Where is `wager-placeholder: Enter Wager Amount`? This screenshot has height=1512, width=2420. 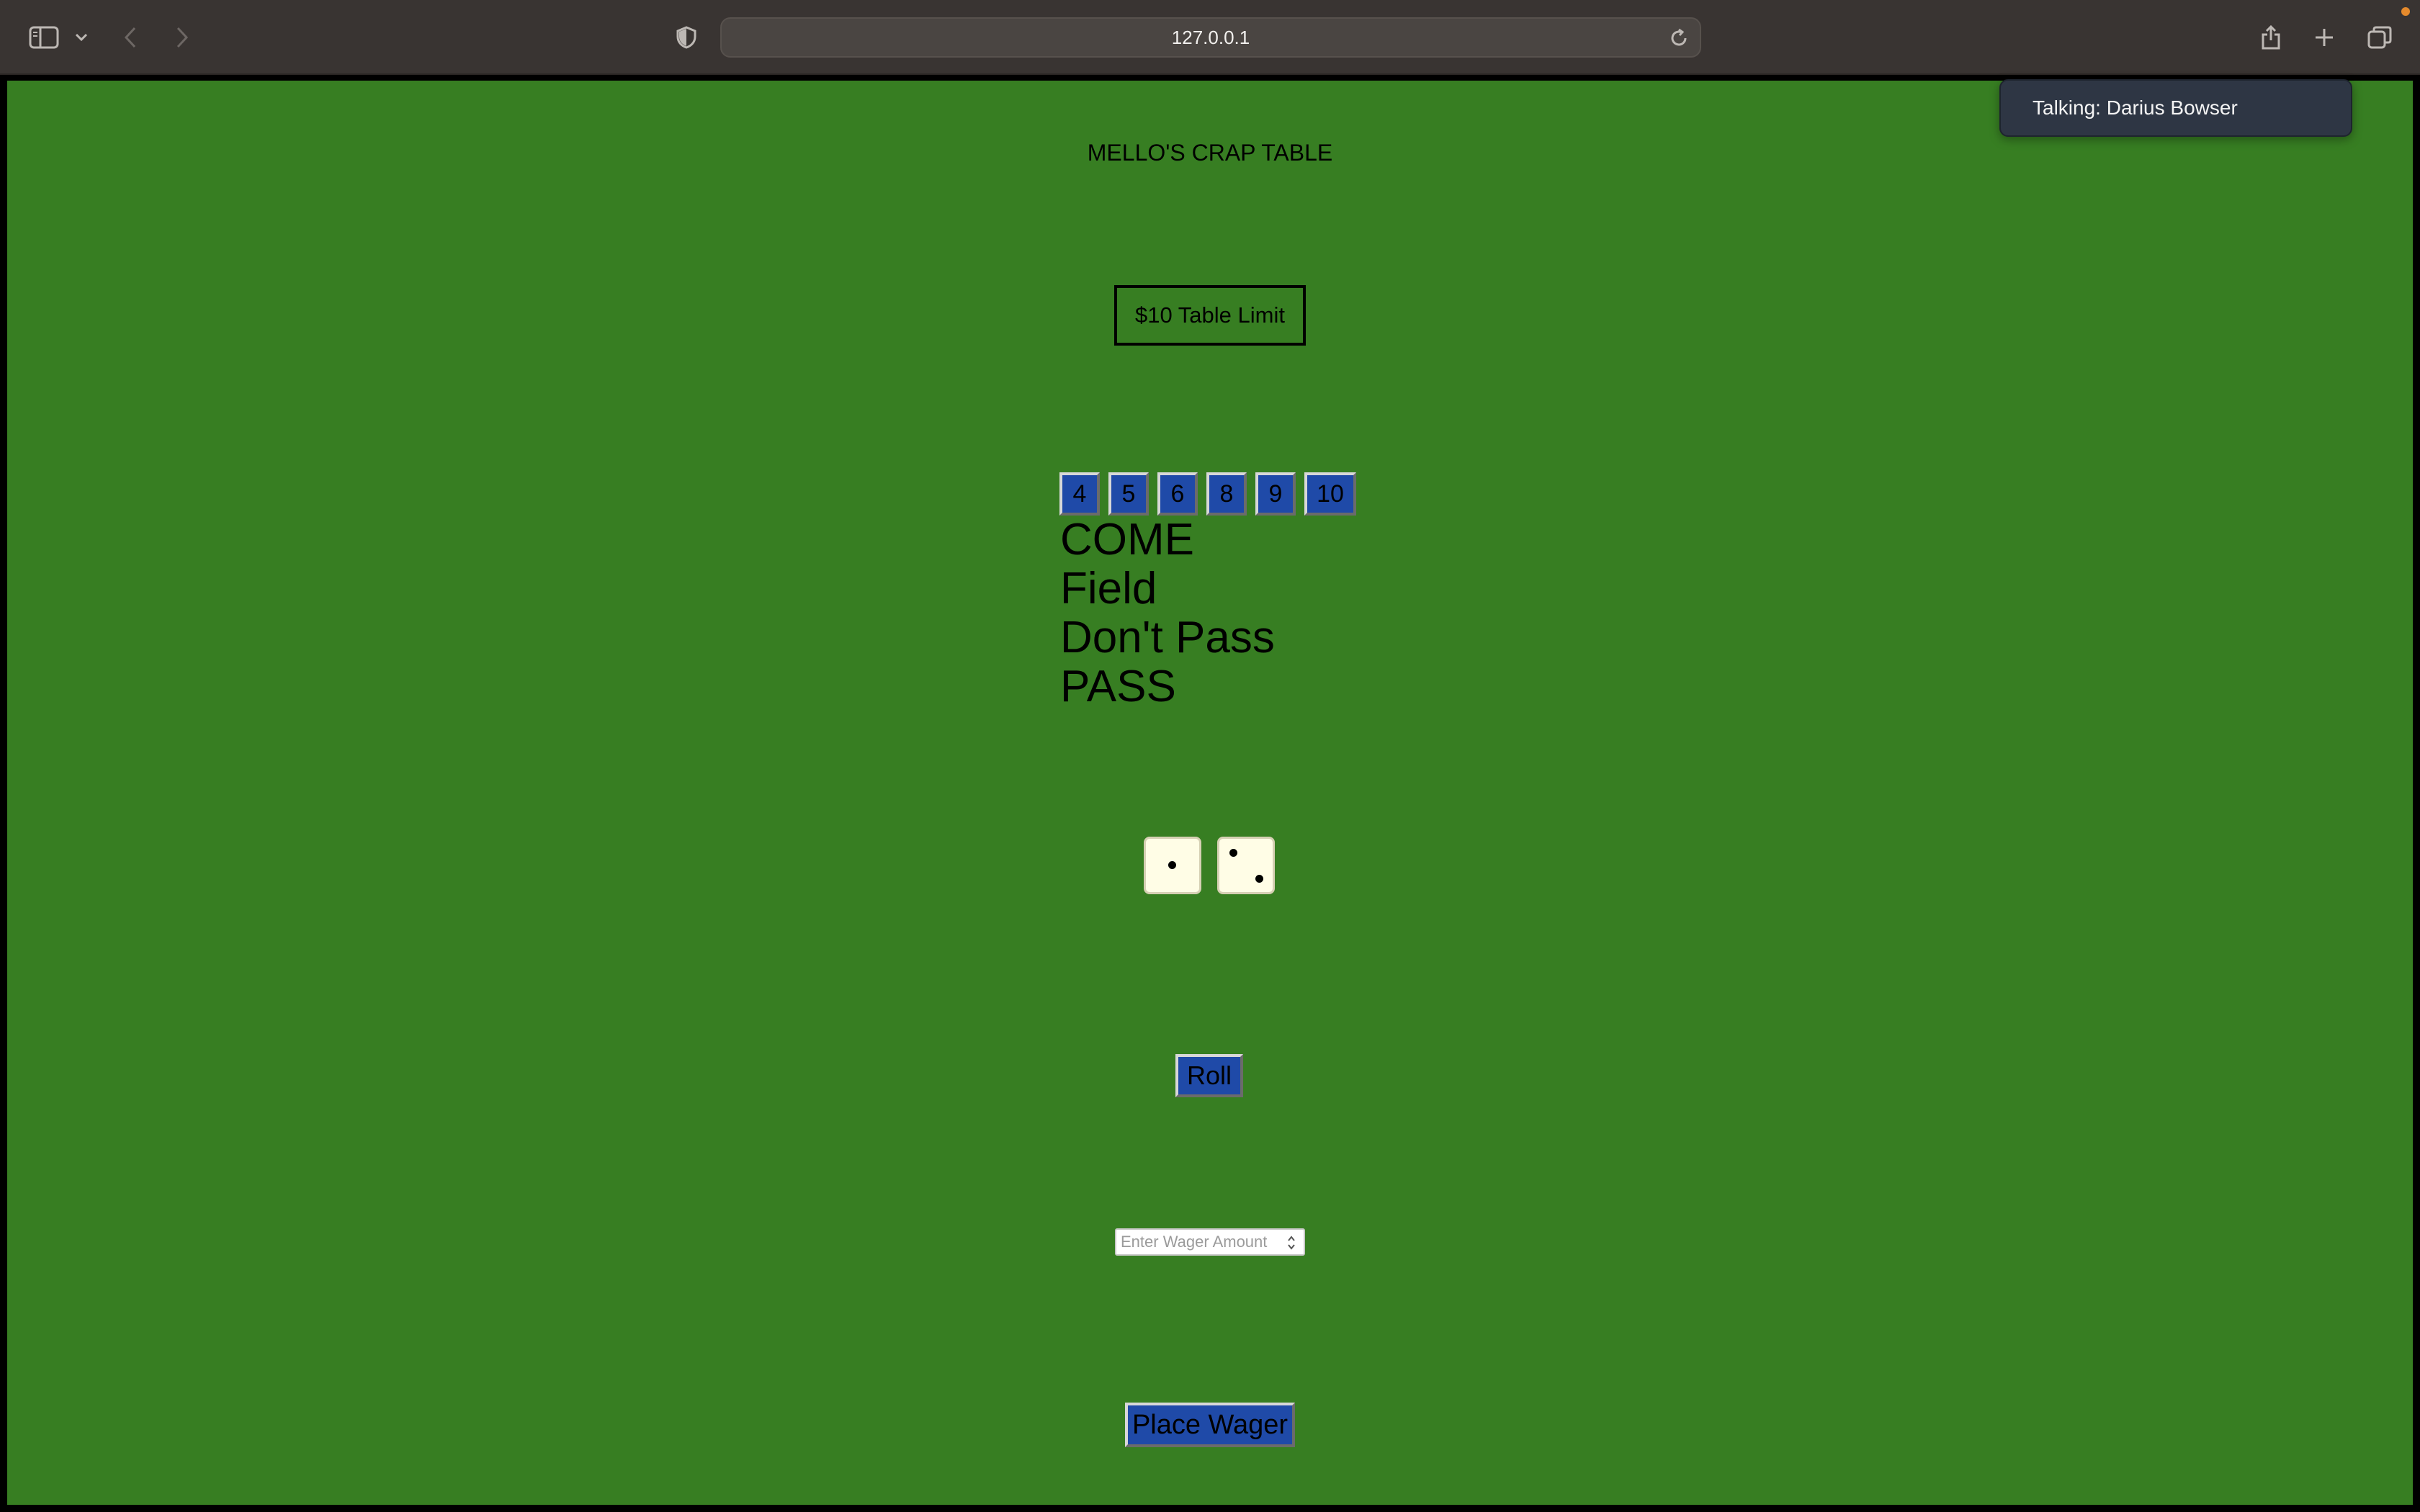 wager-placeholder: Enter Wager Amount is located at coordinates (1194, 1242).